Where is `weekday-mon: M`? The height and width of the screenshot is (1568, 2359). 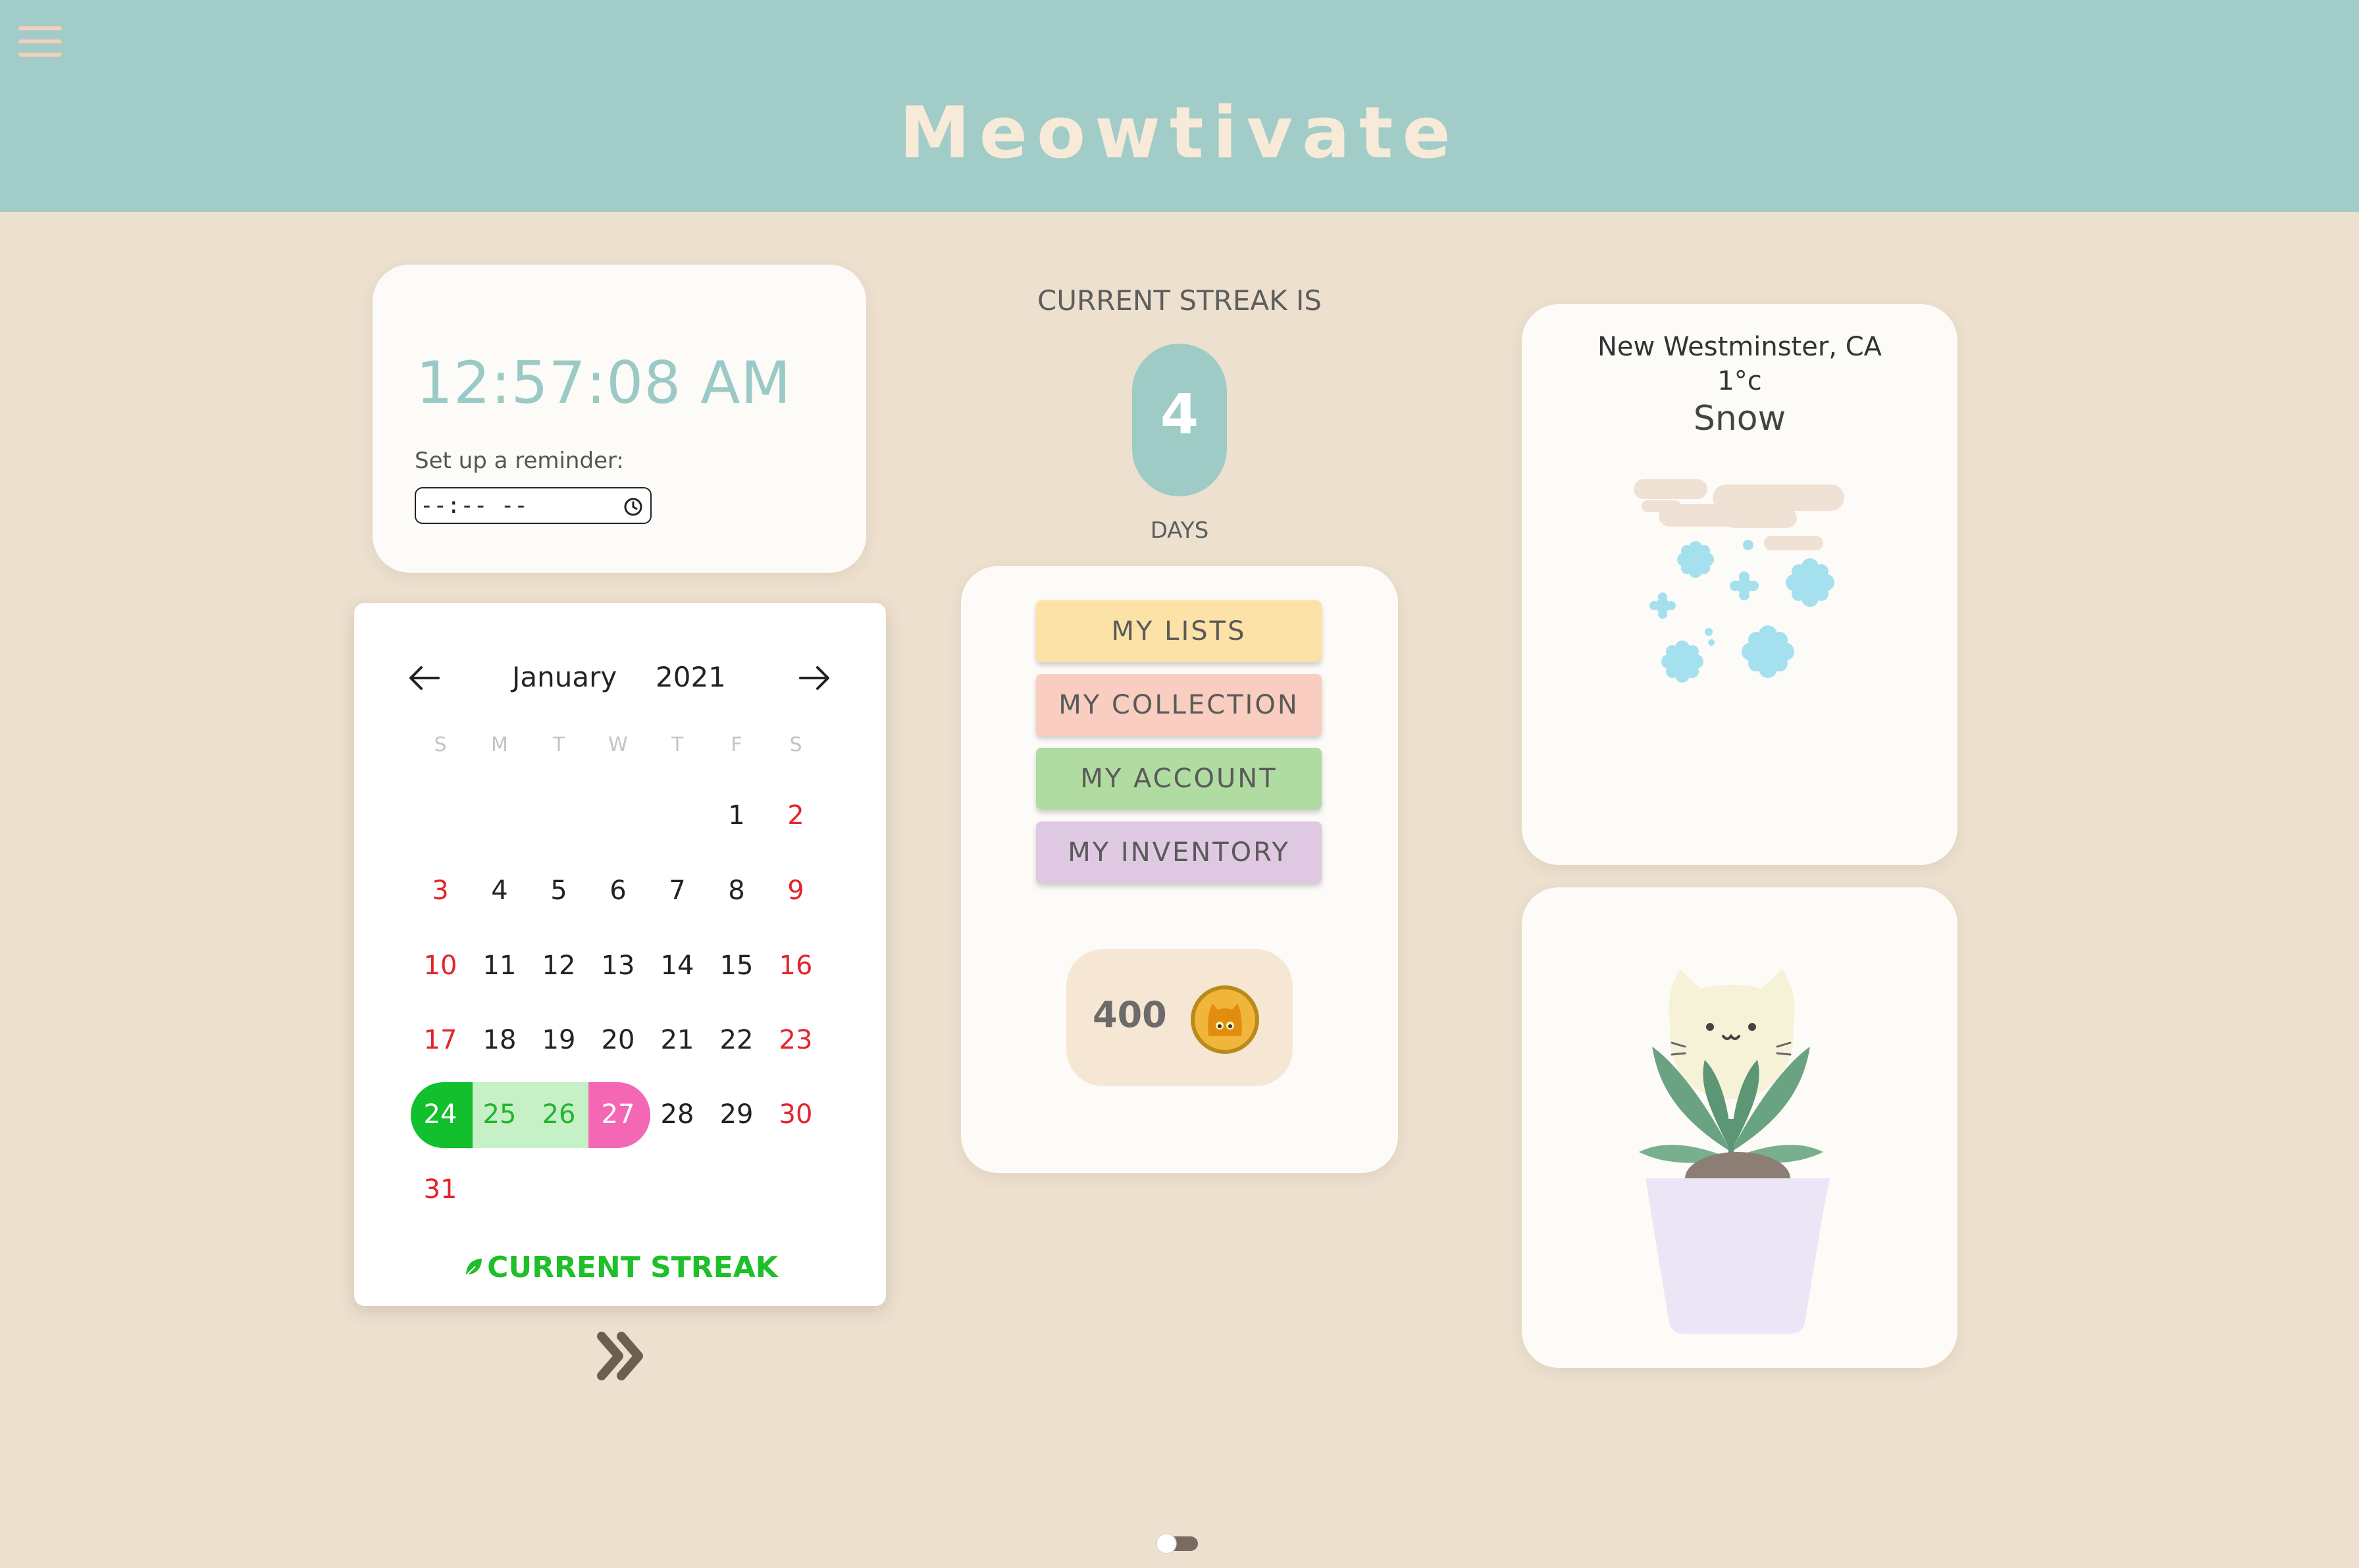
weekday-mon: M is located at coordinates (499, 744).